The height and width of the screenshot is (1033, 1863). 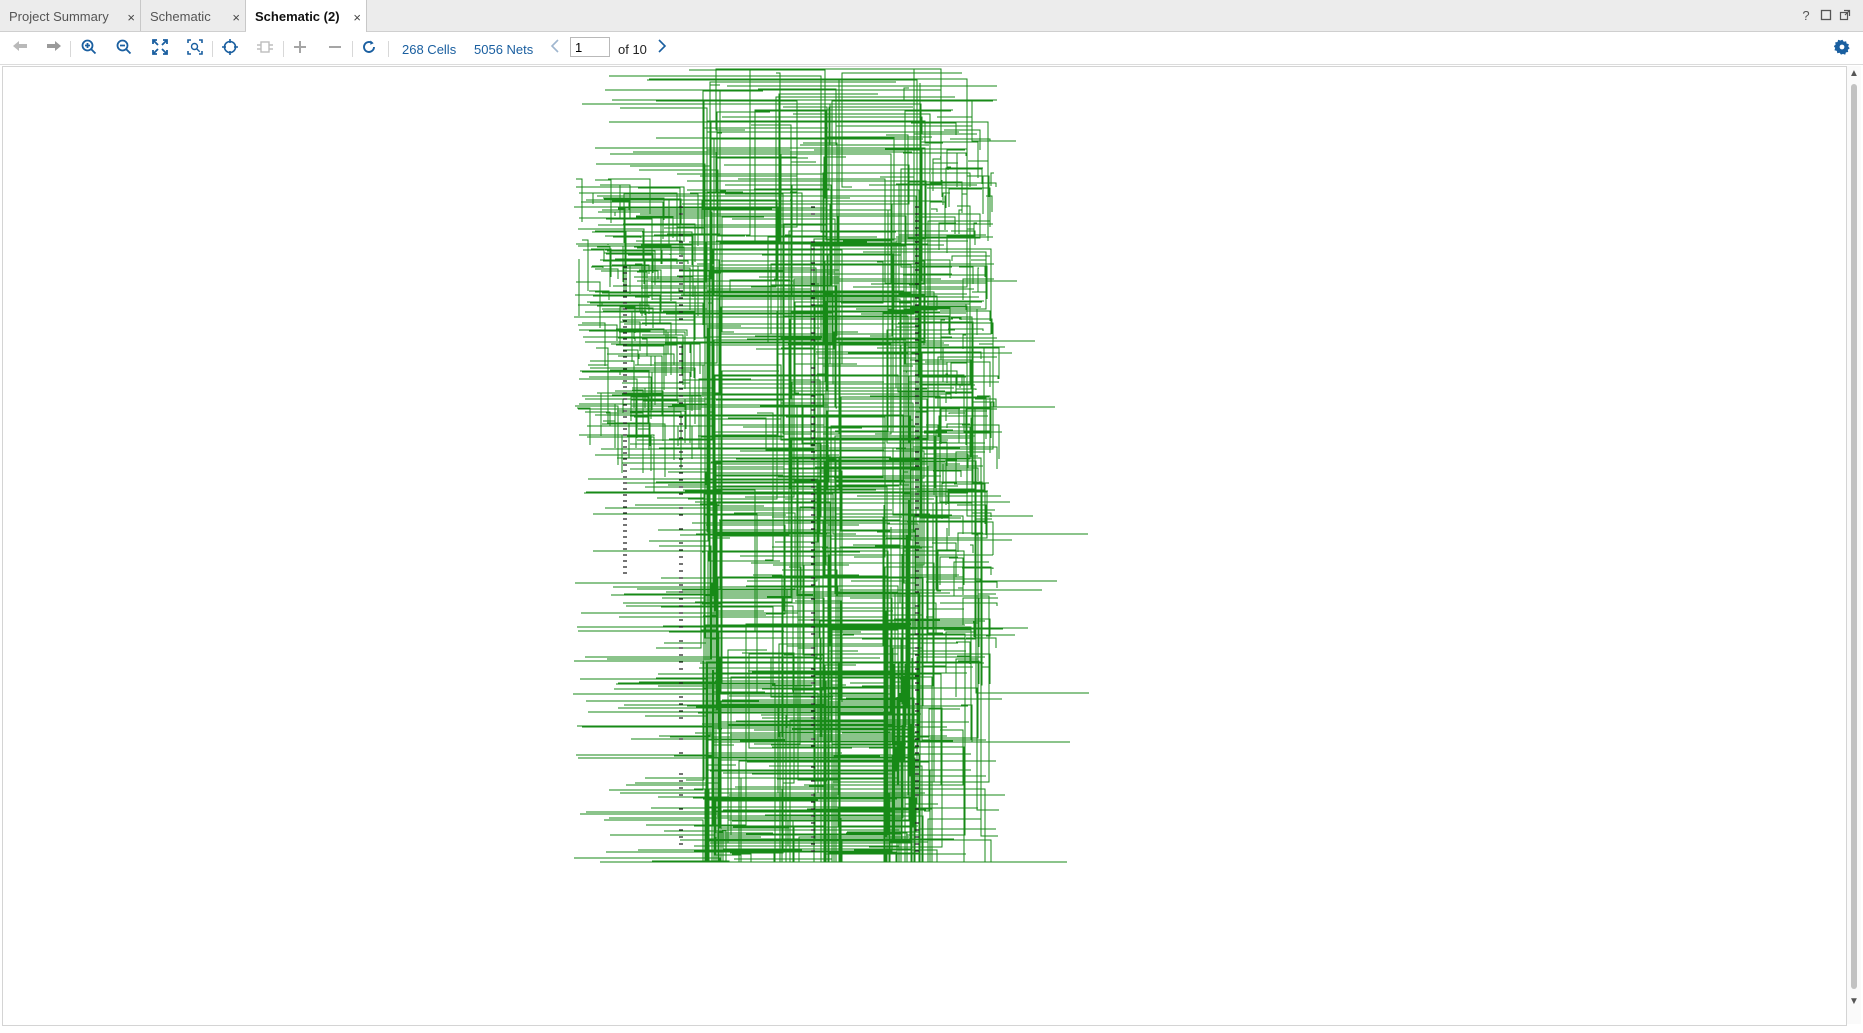 I want to click on gear-icon, so click(x=1842, y=49).